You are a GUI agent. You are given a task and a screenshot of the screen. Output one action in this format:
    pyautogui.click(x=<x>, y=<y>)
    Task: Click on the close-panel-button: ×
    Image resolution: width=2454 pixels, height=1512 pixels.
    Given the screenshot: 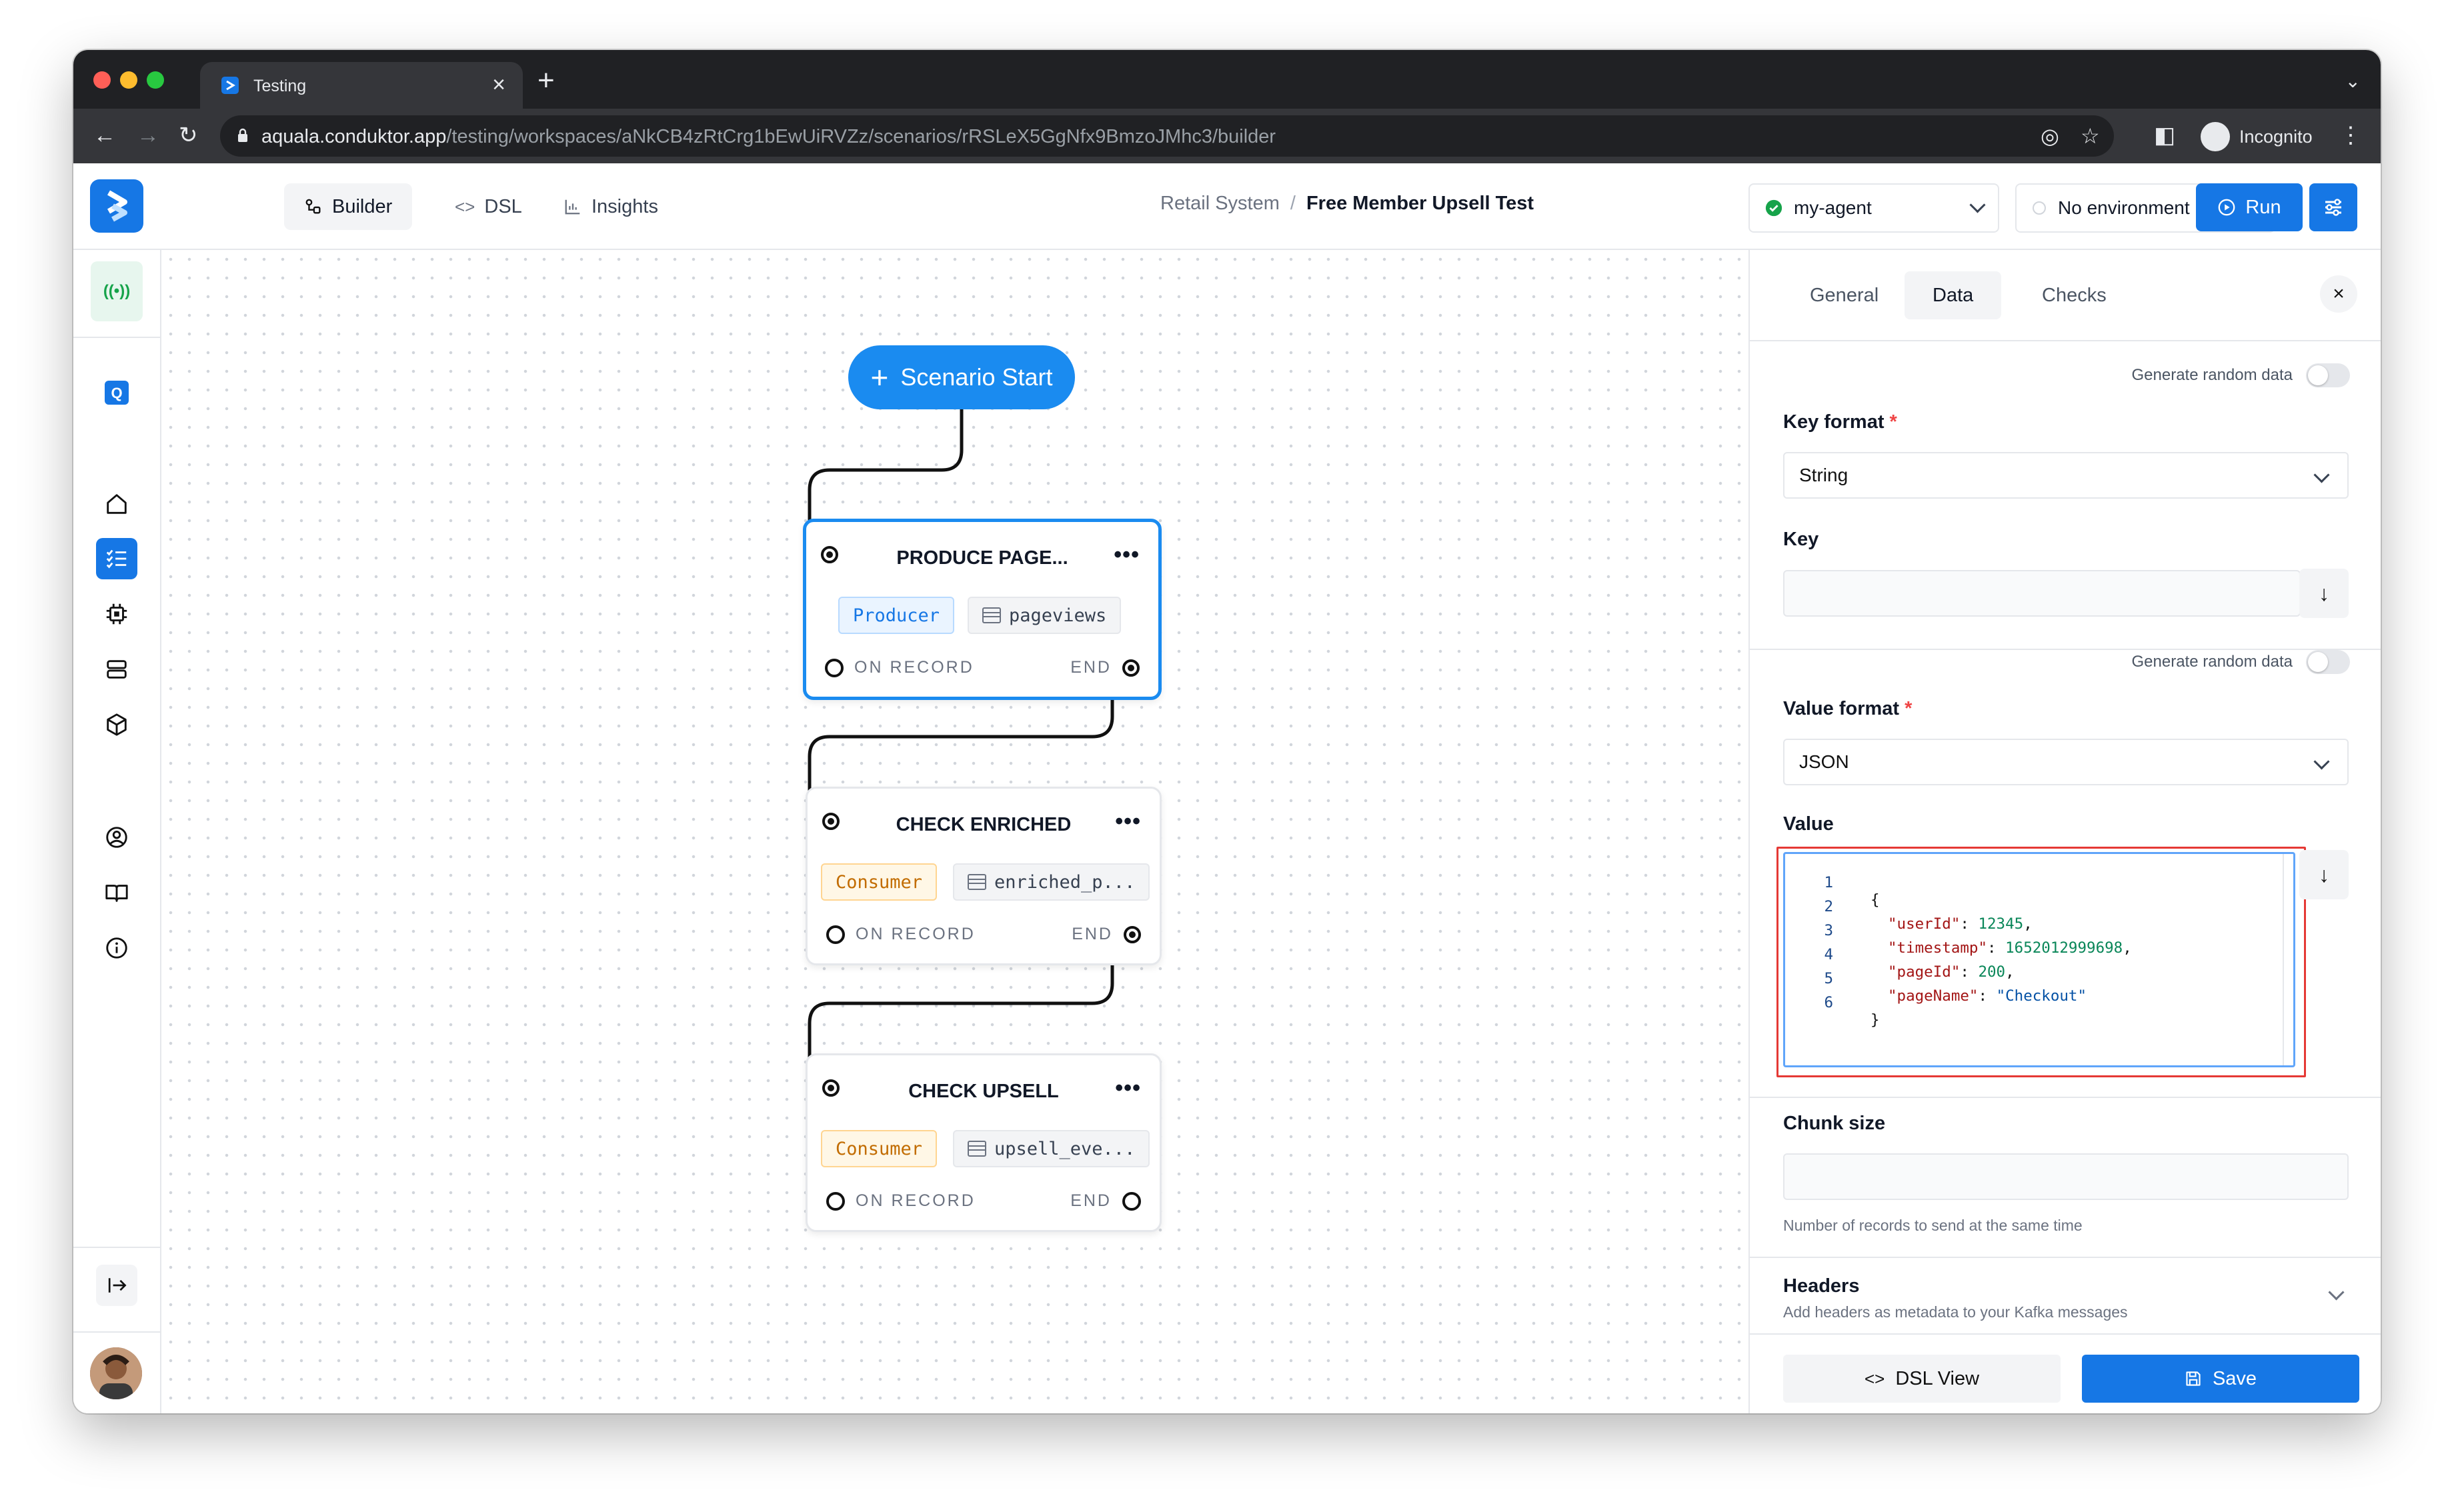 What is the action you would take?
    pyautogui.click(x=2338, y=294)
    